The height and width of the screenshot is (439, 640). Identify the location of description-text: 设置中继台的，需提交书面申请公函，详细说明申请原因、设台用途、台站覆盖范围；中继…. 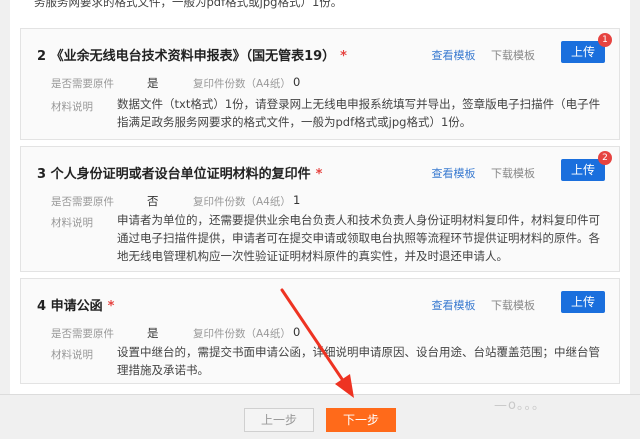
(358, 361).